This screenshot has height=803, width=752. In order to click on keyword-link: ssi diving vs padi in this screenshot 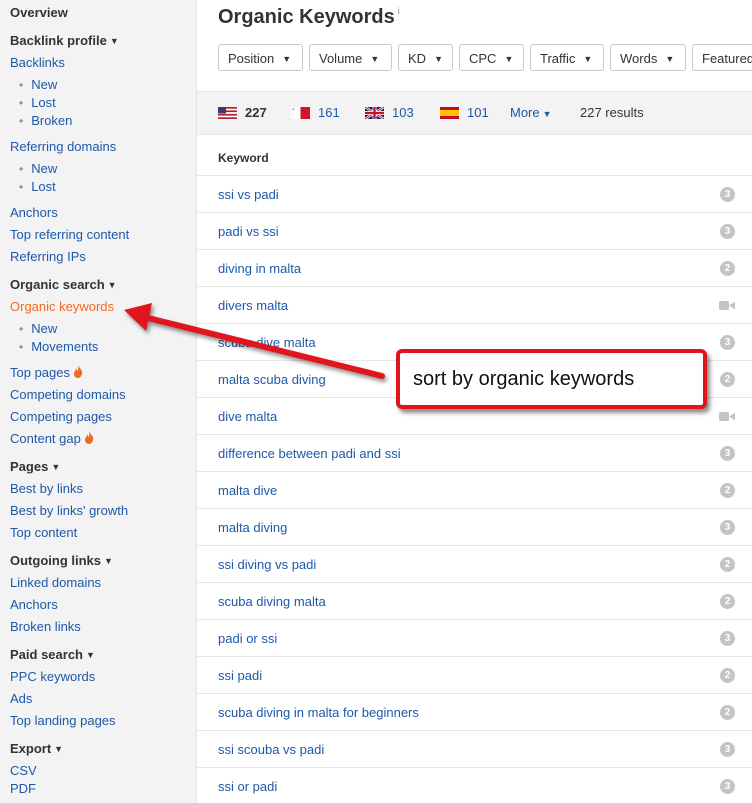, I will do `click(267, 564)`.